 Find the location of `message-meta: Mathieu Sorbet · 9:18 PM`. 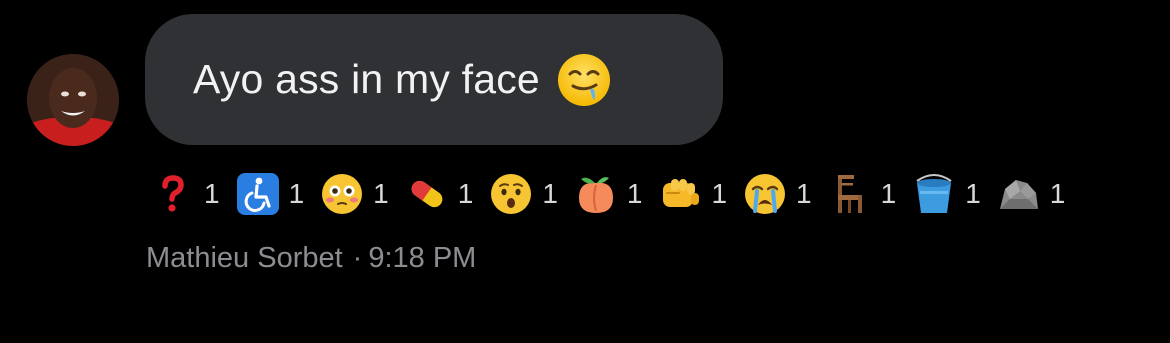

message-meta: Mathieu Sorbet · 9:18 PM is located at coordinates (311, 258).